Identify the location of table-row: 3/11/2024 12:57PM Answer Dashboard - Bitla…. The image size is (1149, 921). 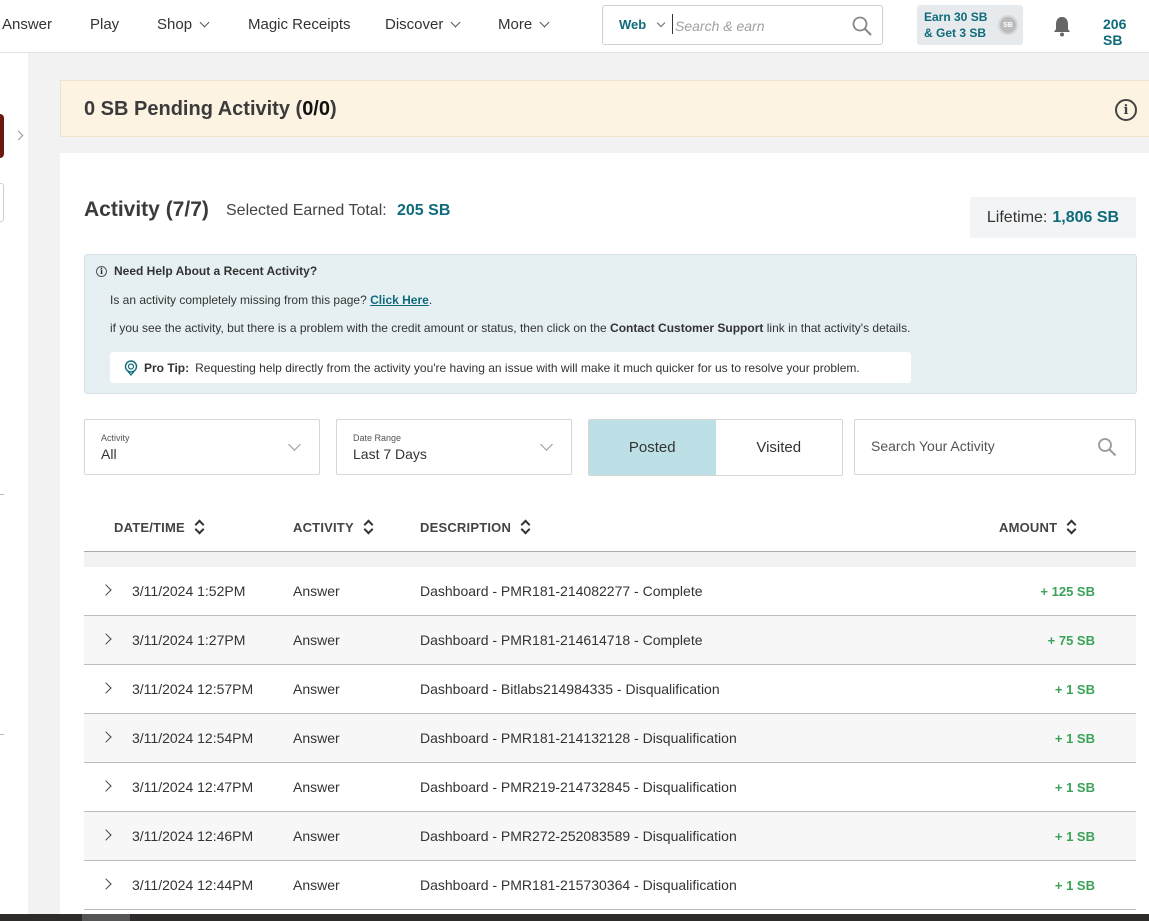
(610, 689).